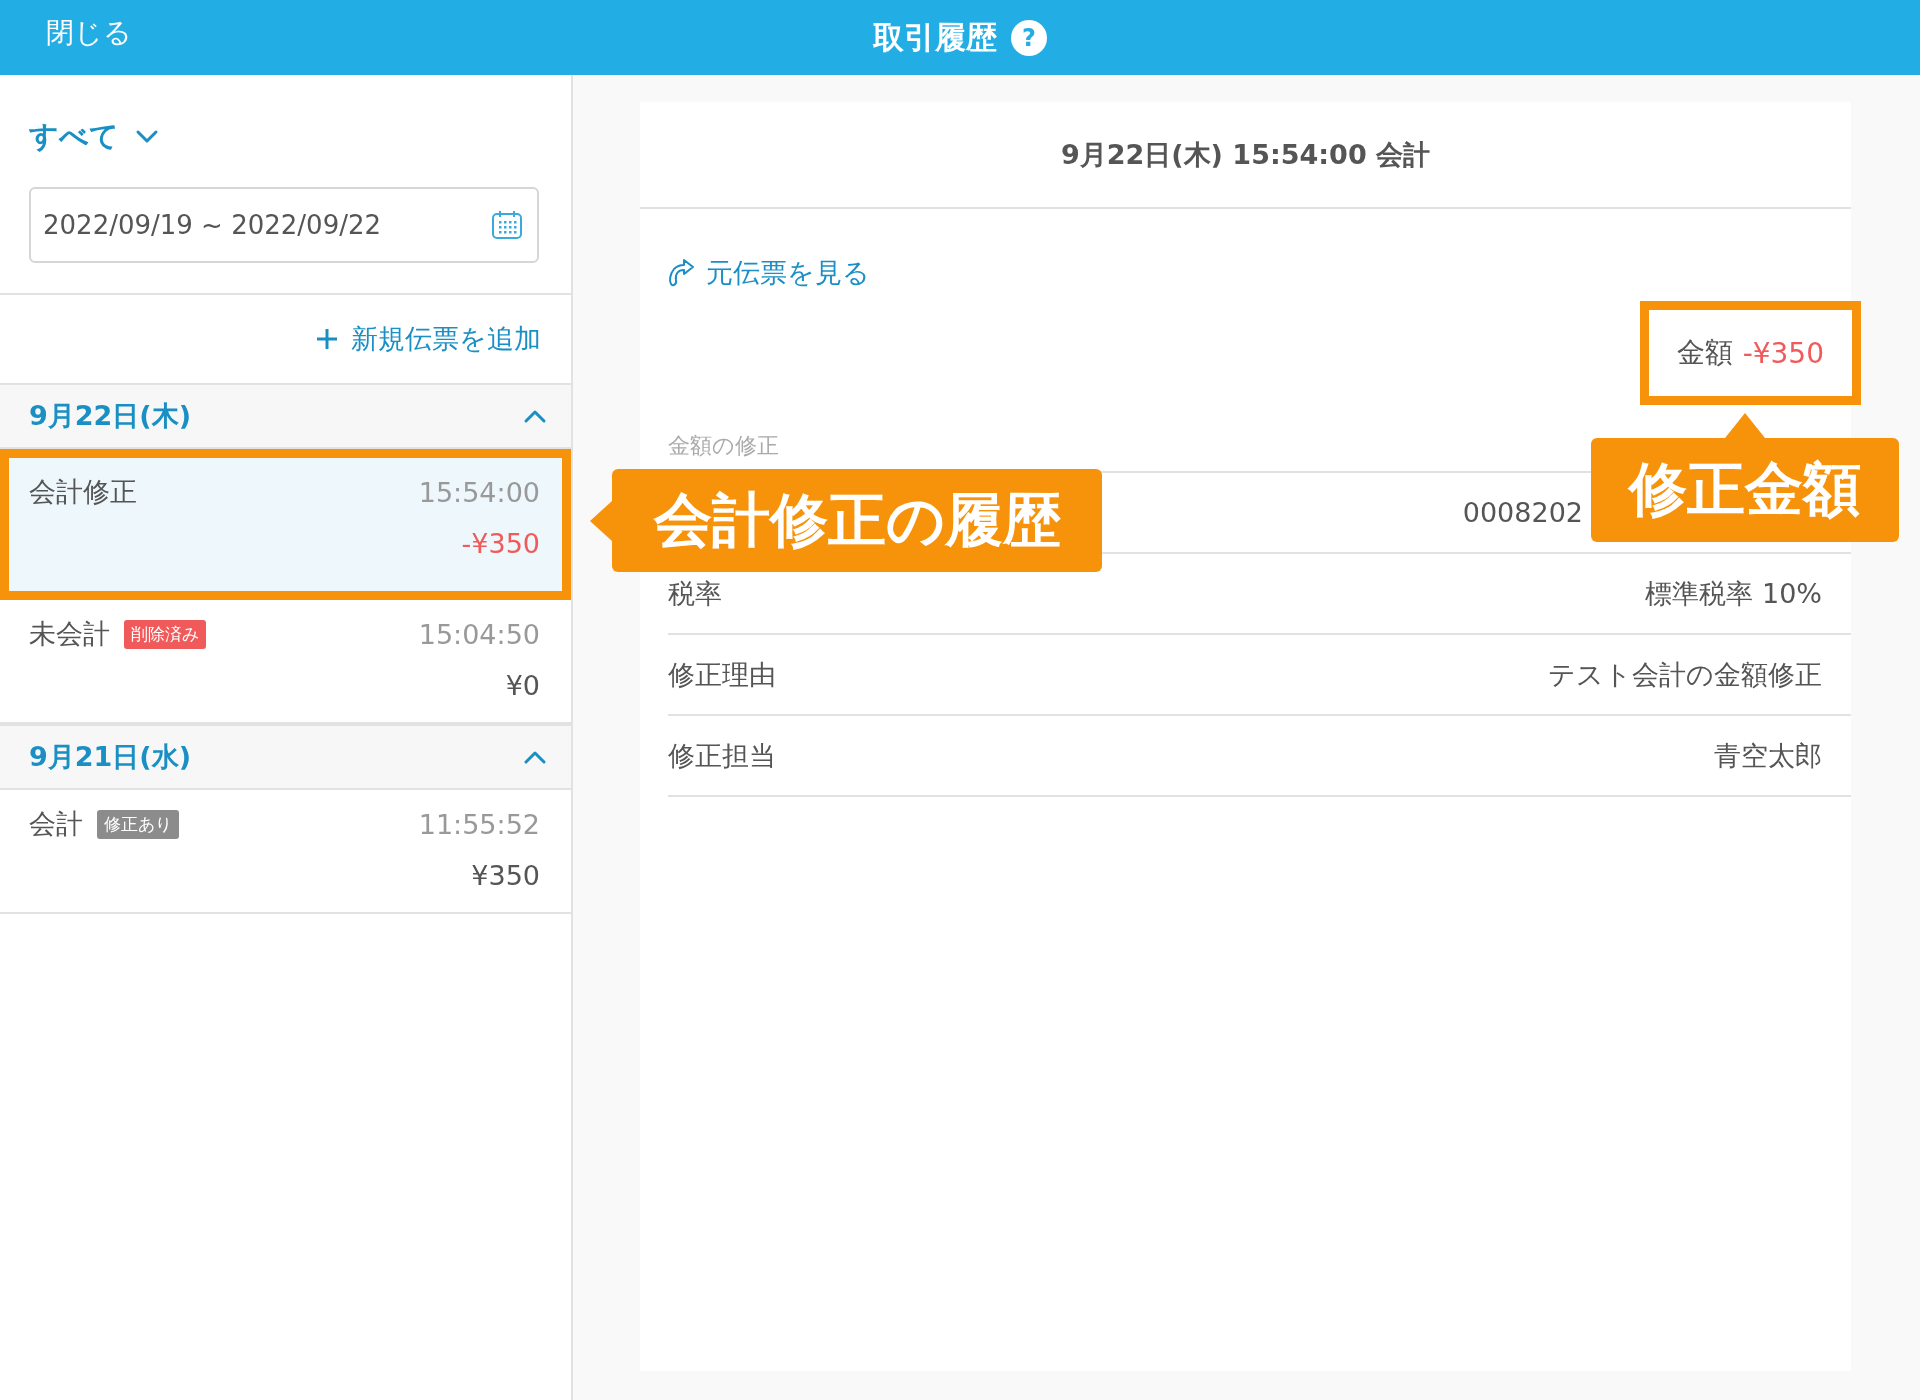  I want to click on chevron-down-icon, so click(147, 137).